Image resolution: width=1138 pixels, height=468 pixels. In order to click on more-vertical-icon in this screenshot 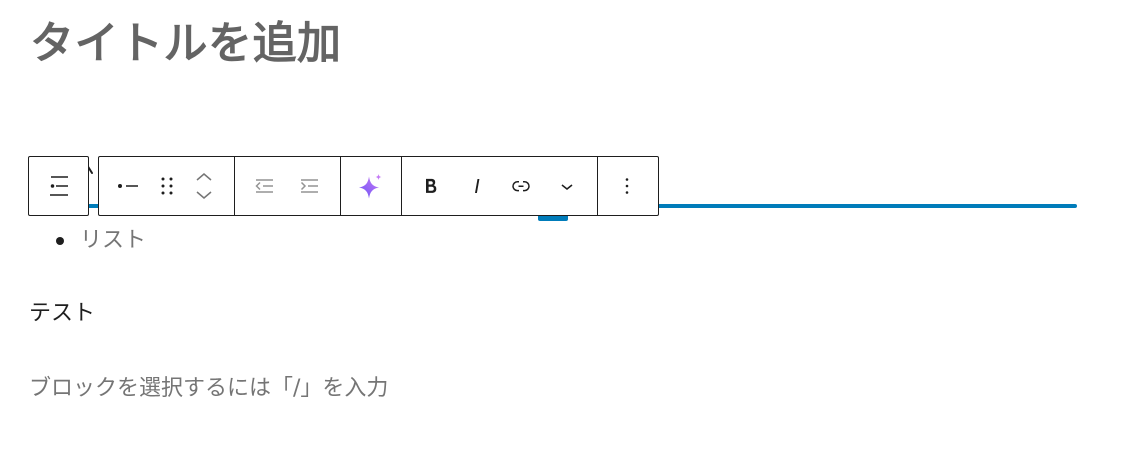, I will do `click(627, 186)`.